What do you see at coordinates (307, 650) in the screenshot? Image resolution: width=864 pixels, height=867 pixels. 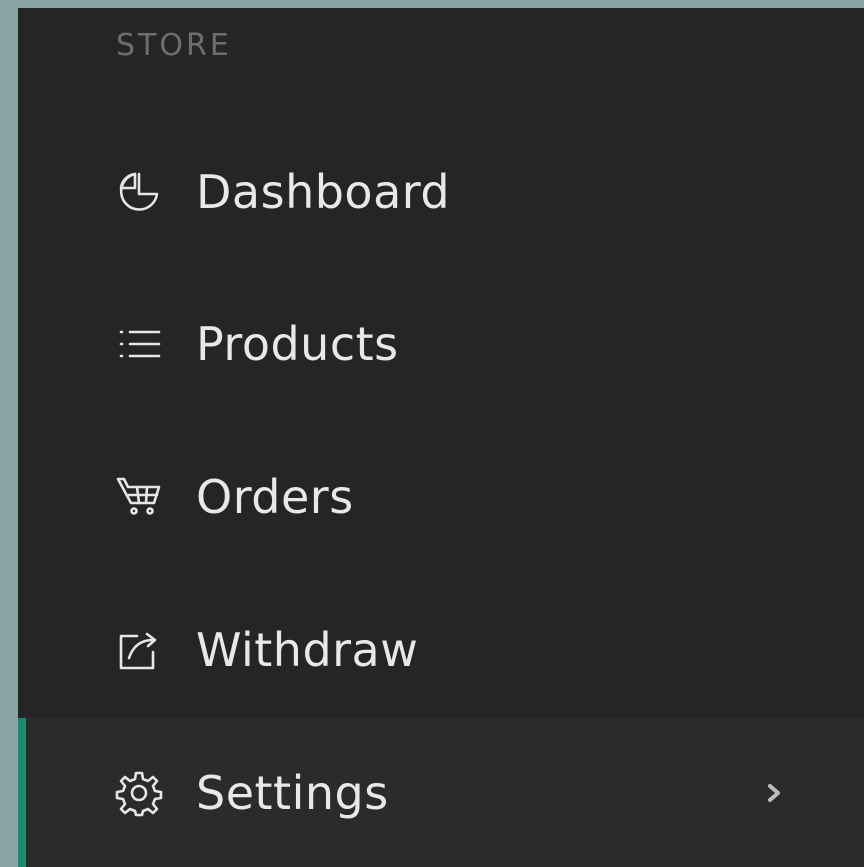 I see `sidebar-item-label: Withdraw` at bounding box center [307, 650].